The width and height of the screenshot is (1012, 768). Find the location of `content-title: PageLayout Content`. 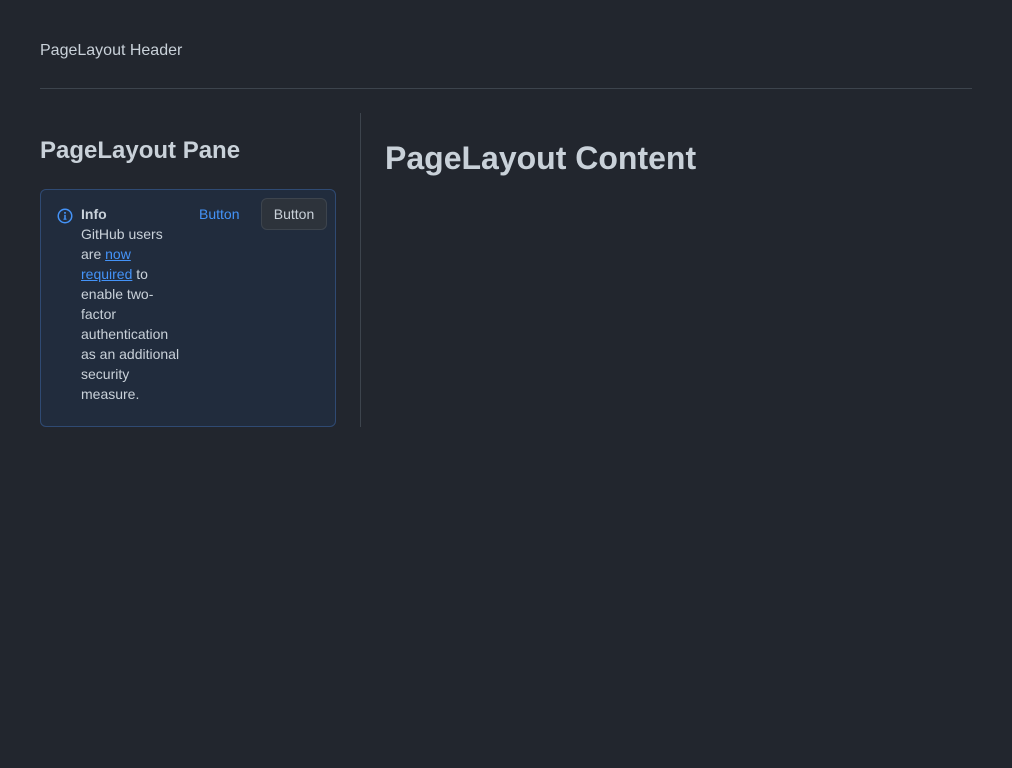

content-title: PageLayout Content is located at coordinates (541, 158).